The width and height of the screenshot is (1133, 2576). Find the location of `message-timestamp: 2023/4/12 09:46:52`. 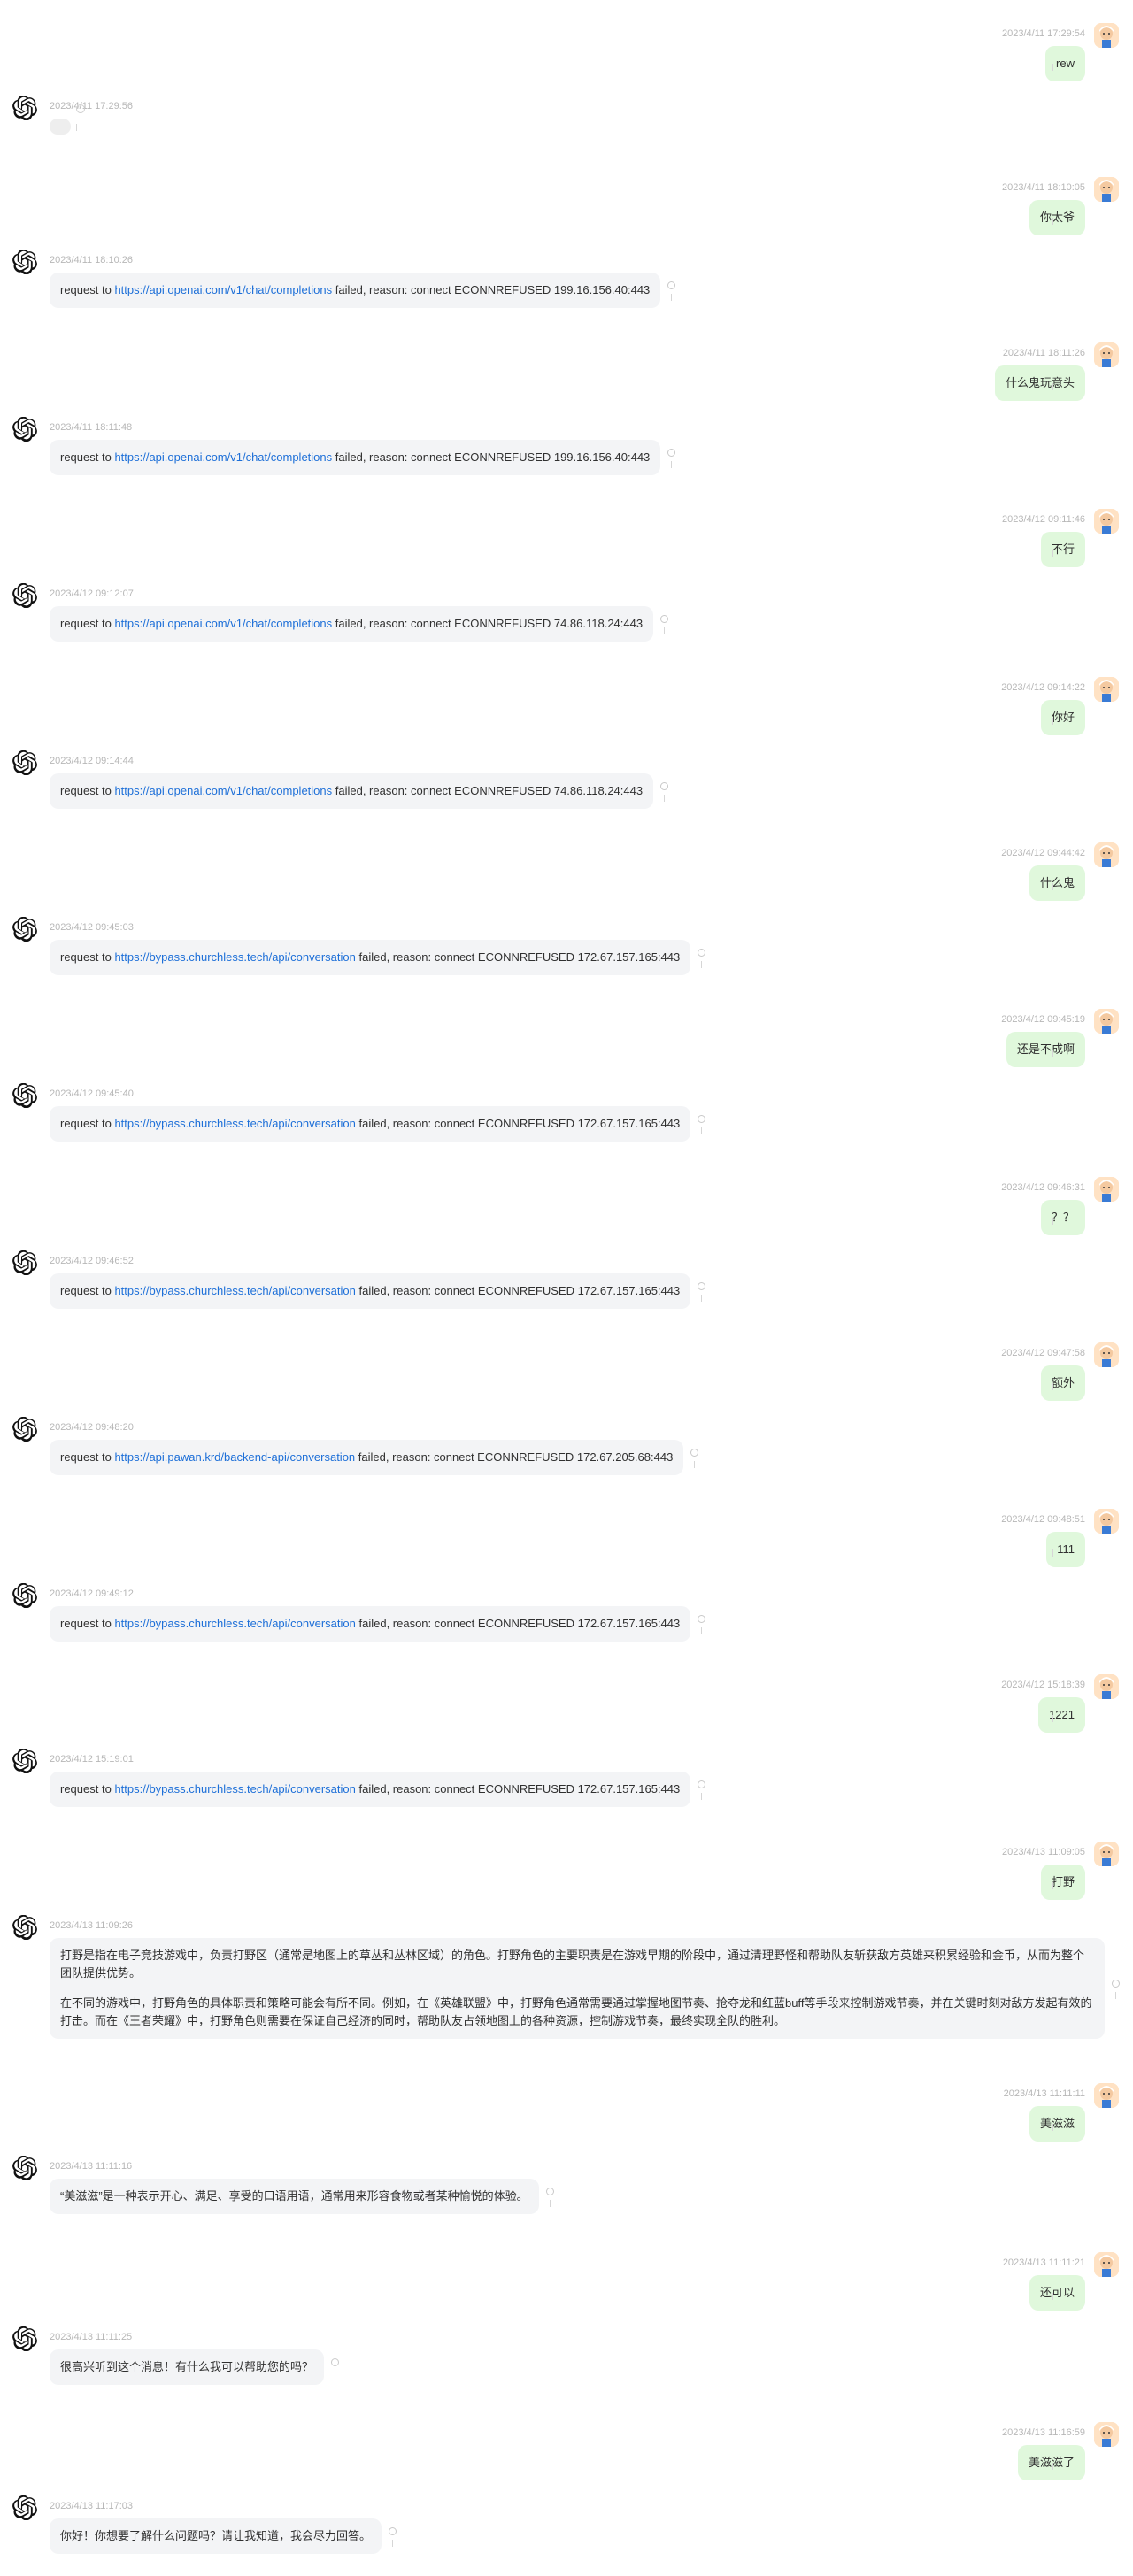

message-timestamp: 2023/4/12 09:46:52 is located at coordinates (92, 1261).